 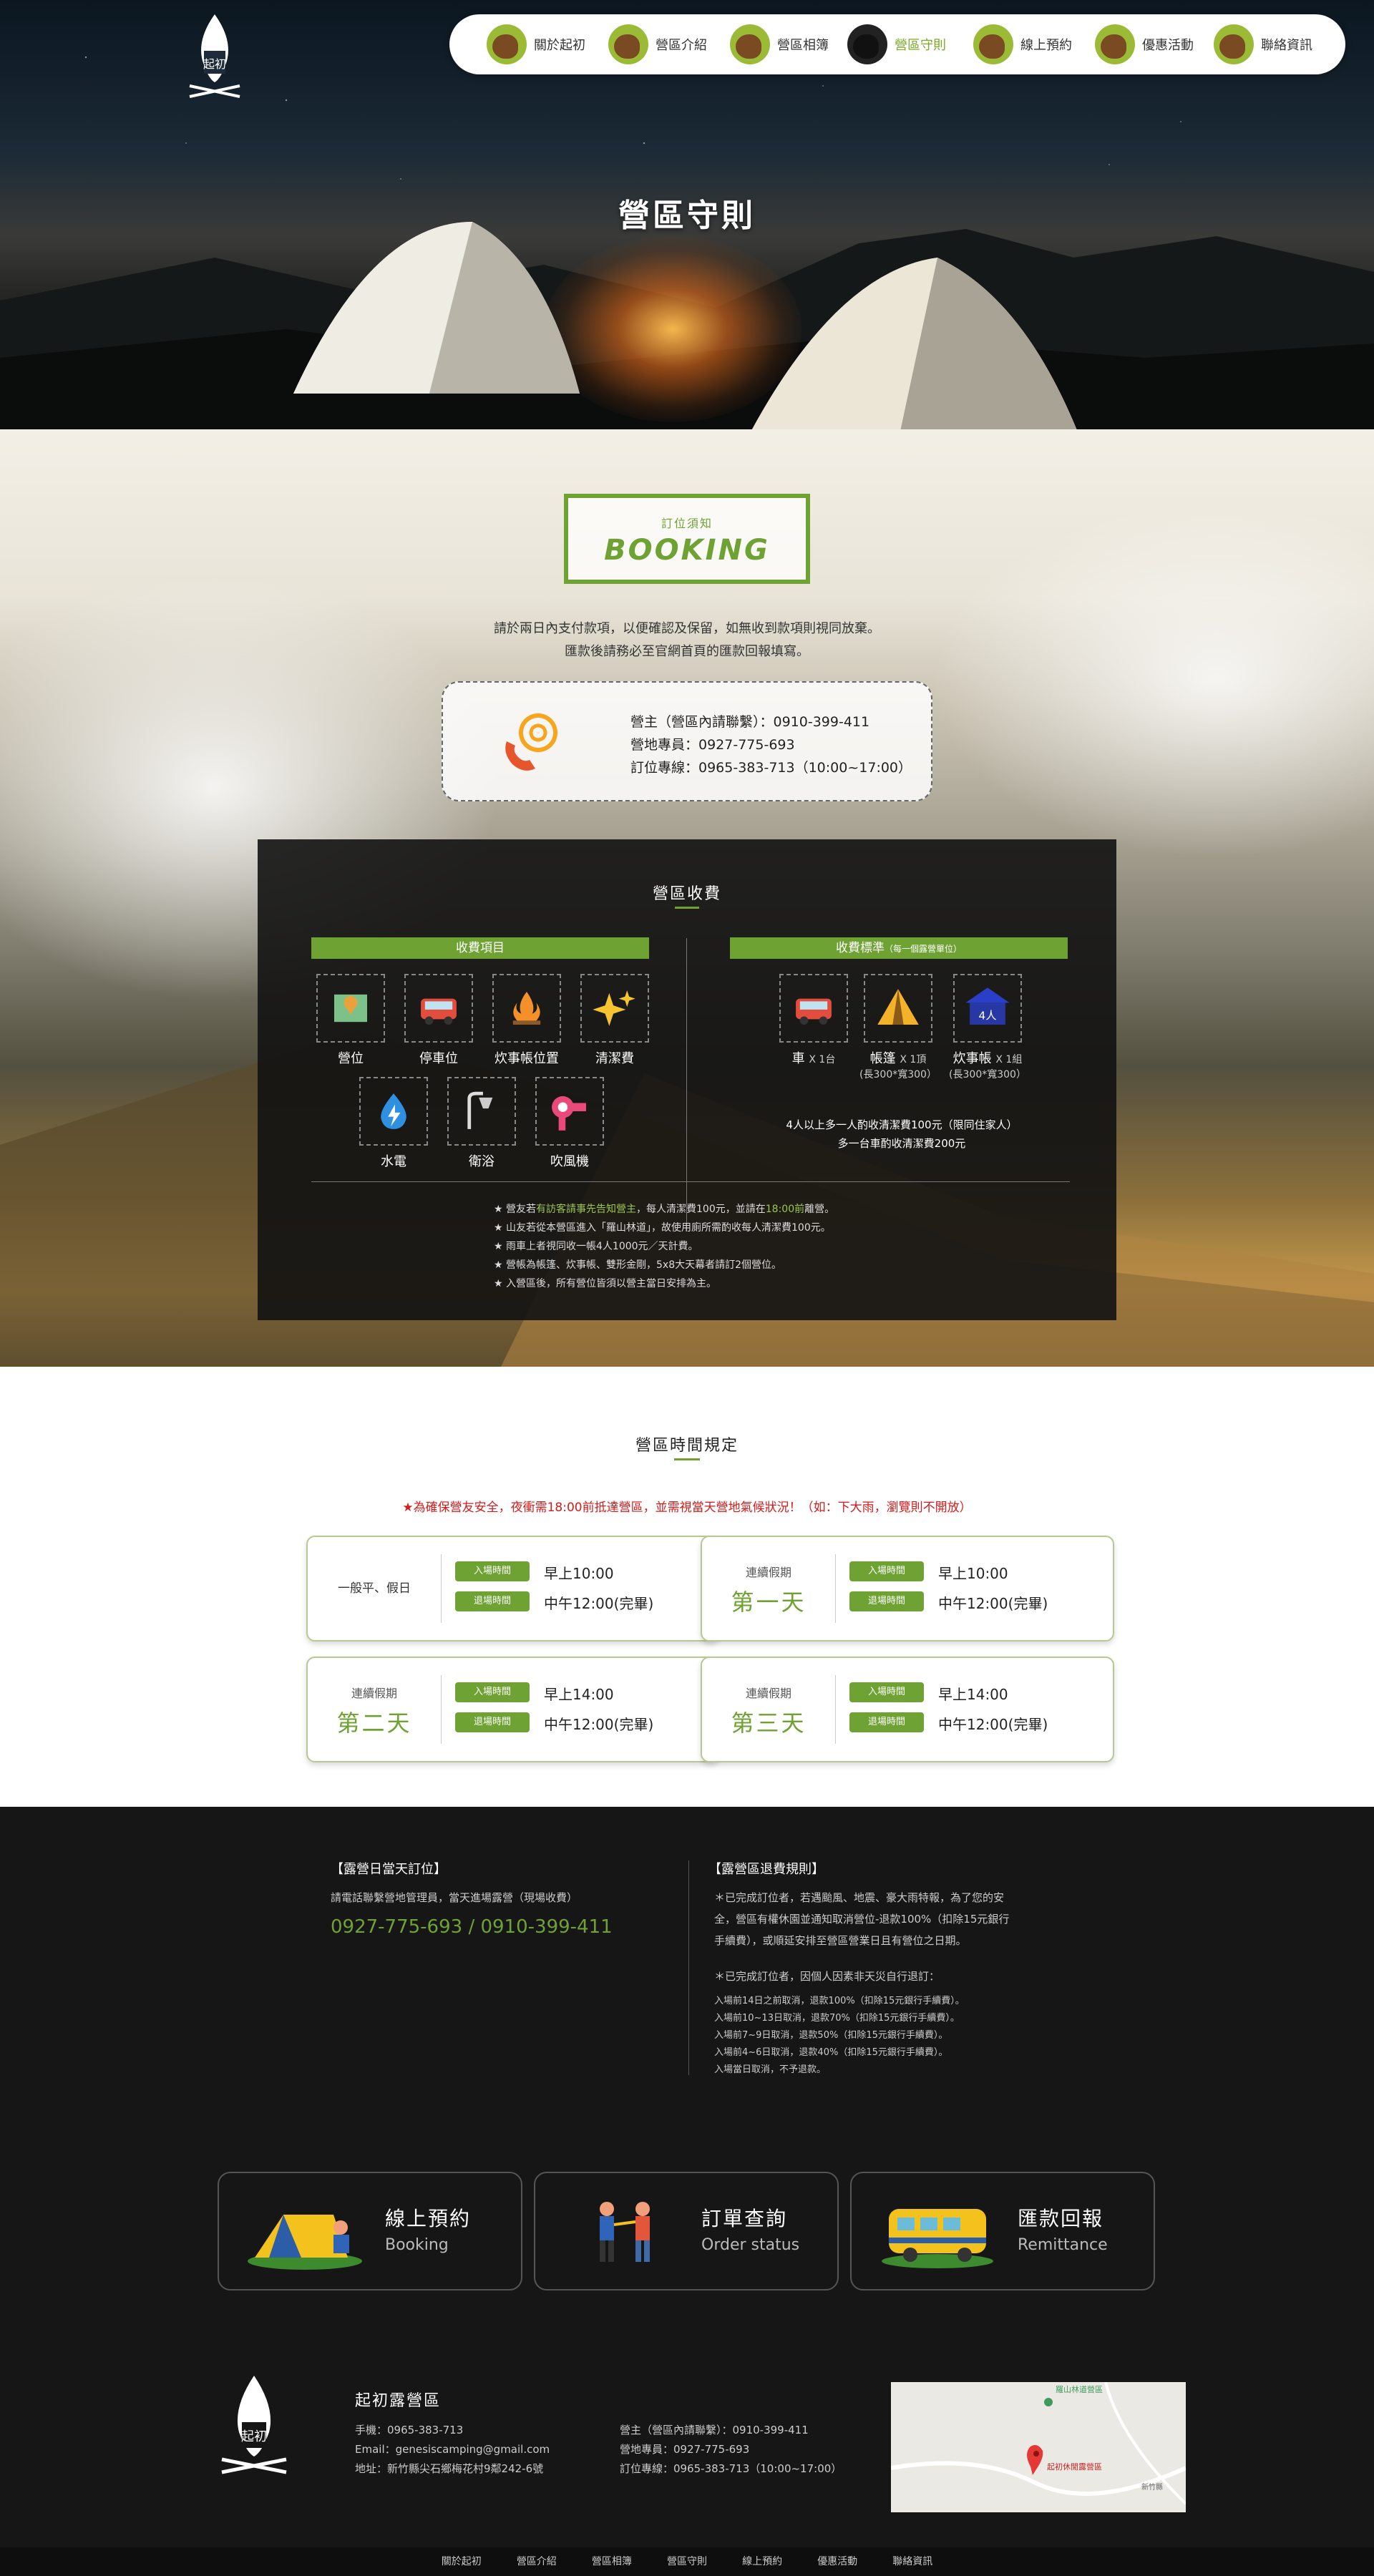 What do you see at coordinates (615, 1020) in the screenshot?
I see `fee-item-cleaning: 清潔費` at bounding box center [615, 1020].